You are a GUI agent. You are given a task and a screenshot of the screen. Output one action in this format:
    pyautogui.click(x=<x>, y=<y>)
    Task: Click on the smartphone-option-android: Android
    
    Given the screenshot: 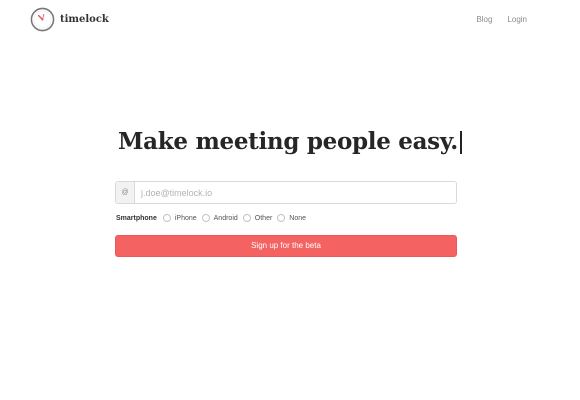 What is the action you would take?
    pyautogui.click(x=219, y=218)
    